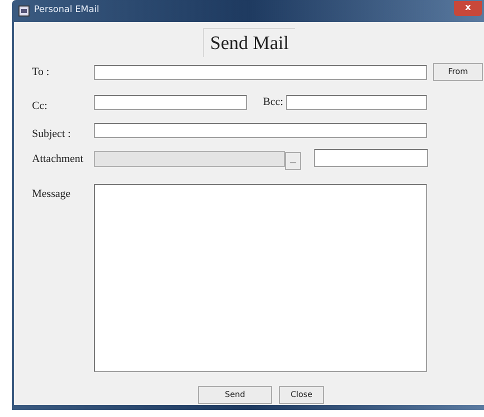  Describe the element at coordinates (41, 72) in the screenshot. I see `to-label: To :` at that location.